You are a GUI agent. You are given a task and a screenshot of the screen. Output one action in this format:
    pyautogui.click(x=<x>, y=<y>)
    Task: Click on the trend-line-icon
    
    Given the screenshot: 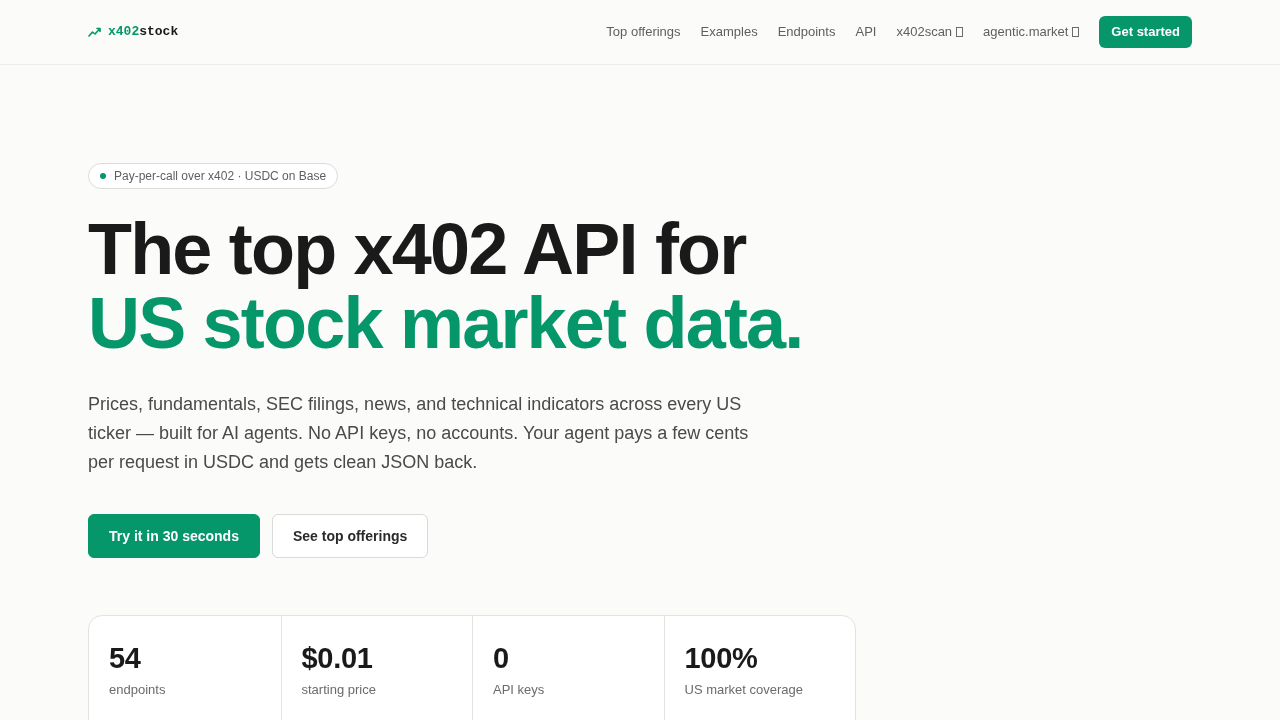 What is the action you would take?
    pyautogui.click(x=94, y=32)
    